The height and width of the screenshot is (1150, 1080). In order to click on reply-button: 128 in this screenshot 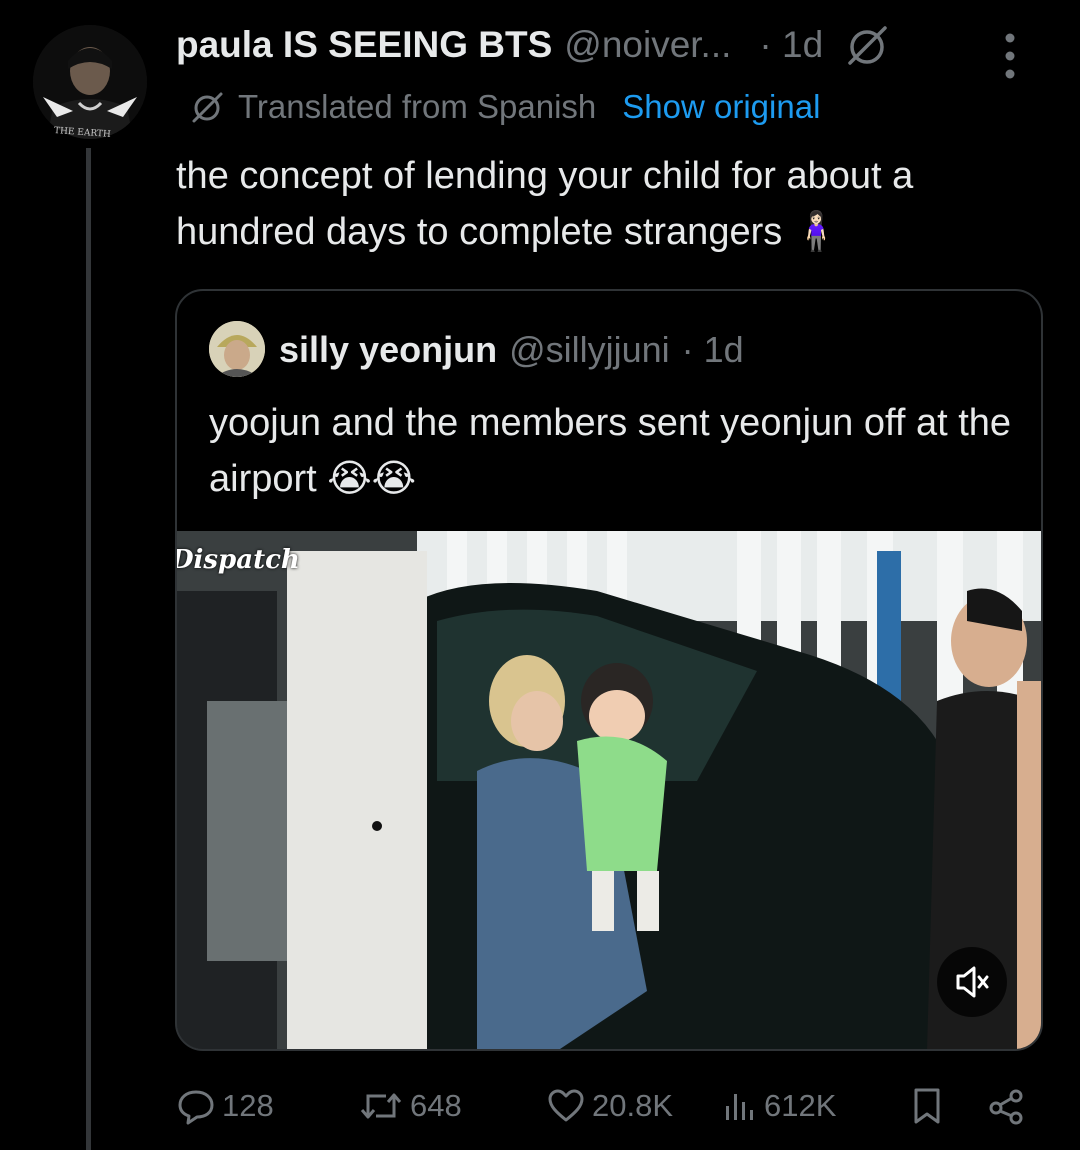, I will do `click(225, 1106)`.